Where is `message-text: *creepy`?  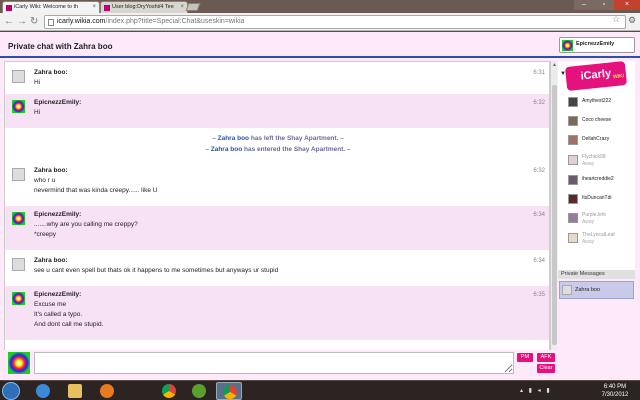 message-text: *creepy is located at coordinates (45, 234).